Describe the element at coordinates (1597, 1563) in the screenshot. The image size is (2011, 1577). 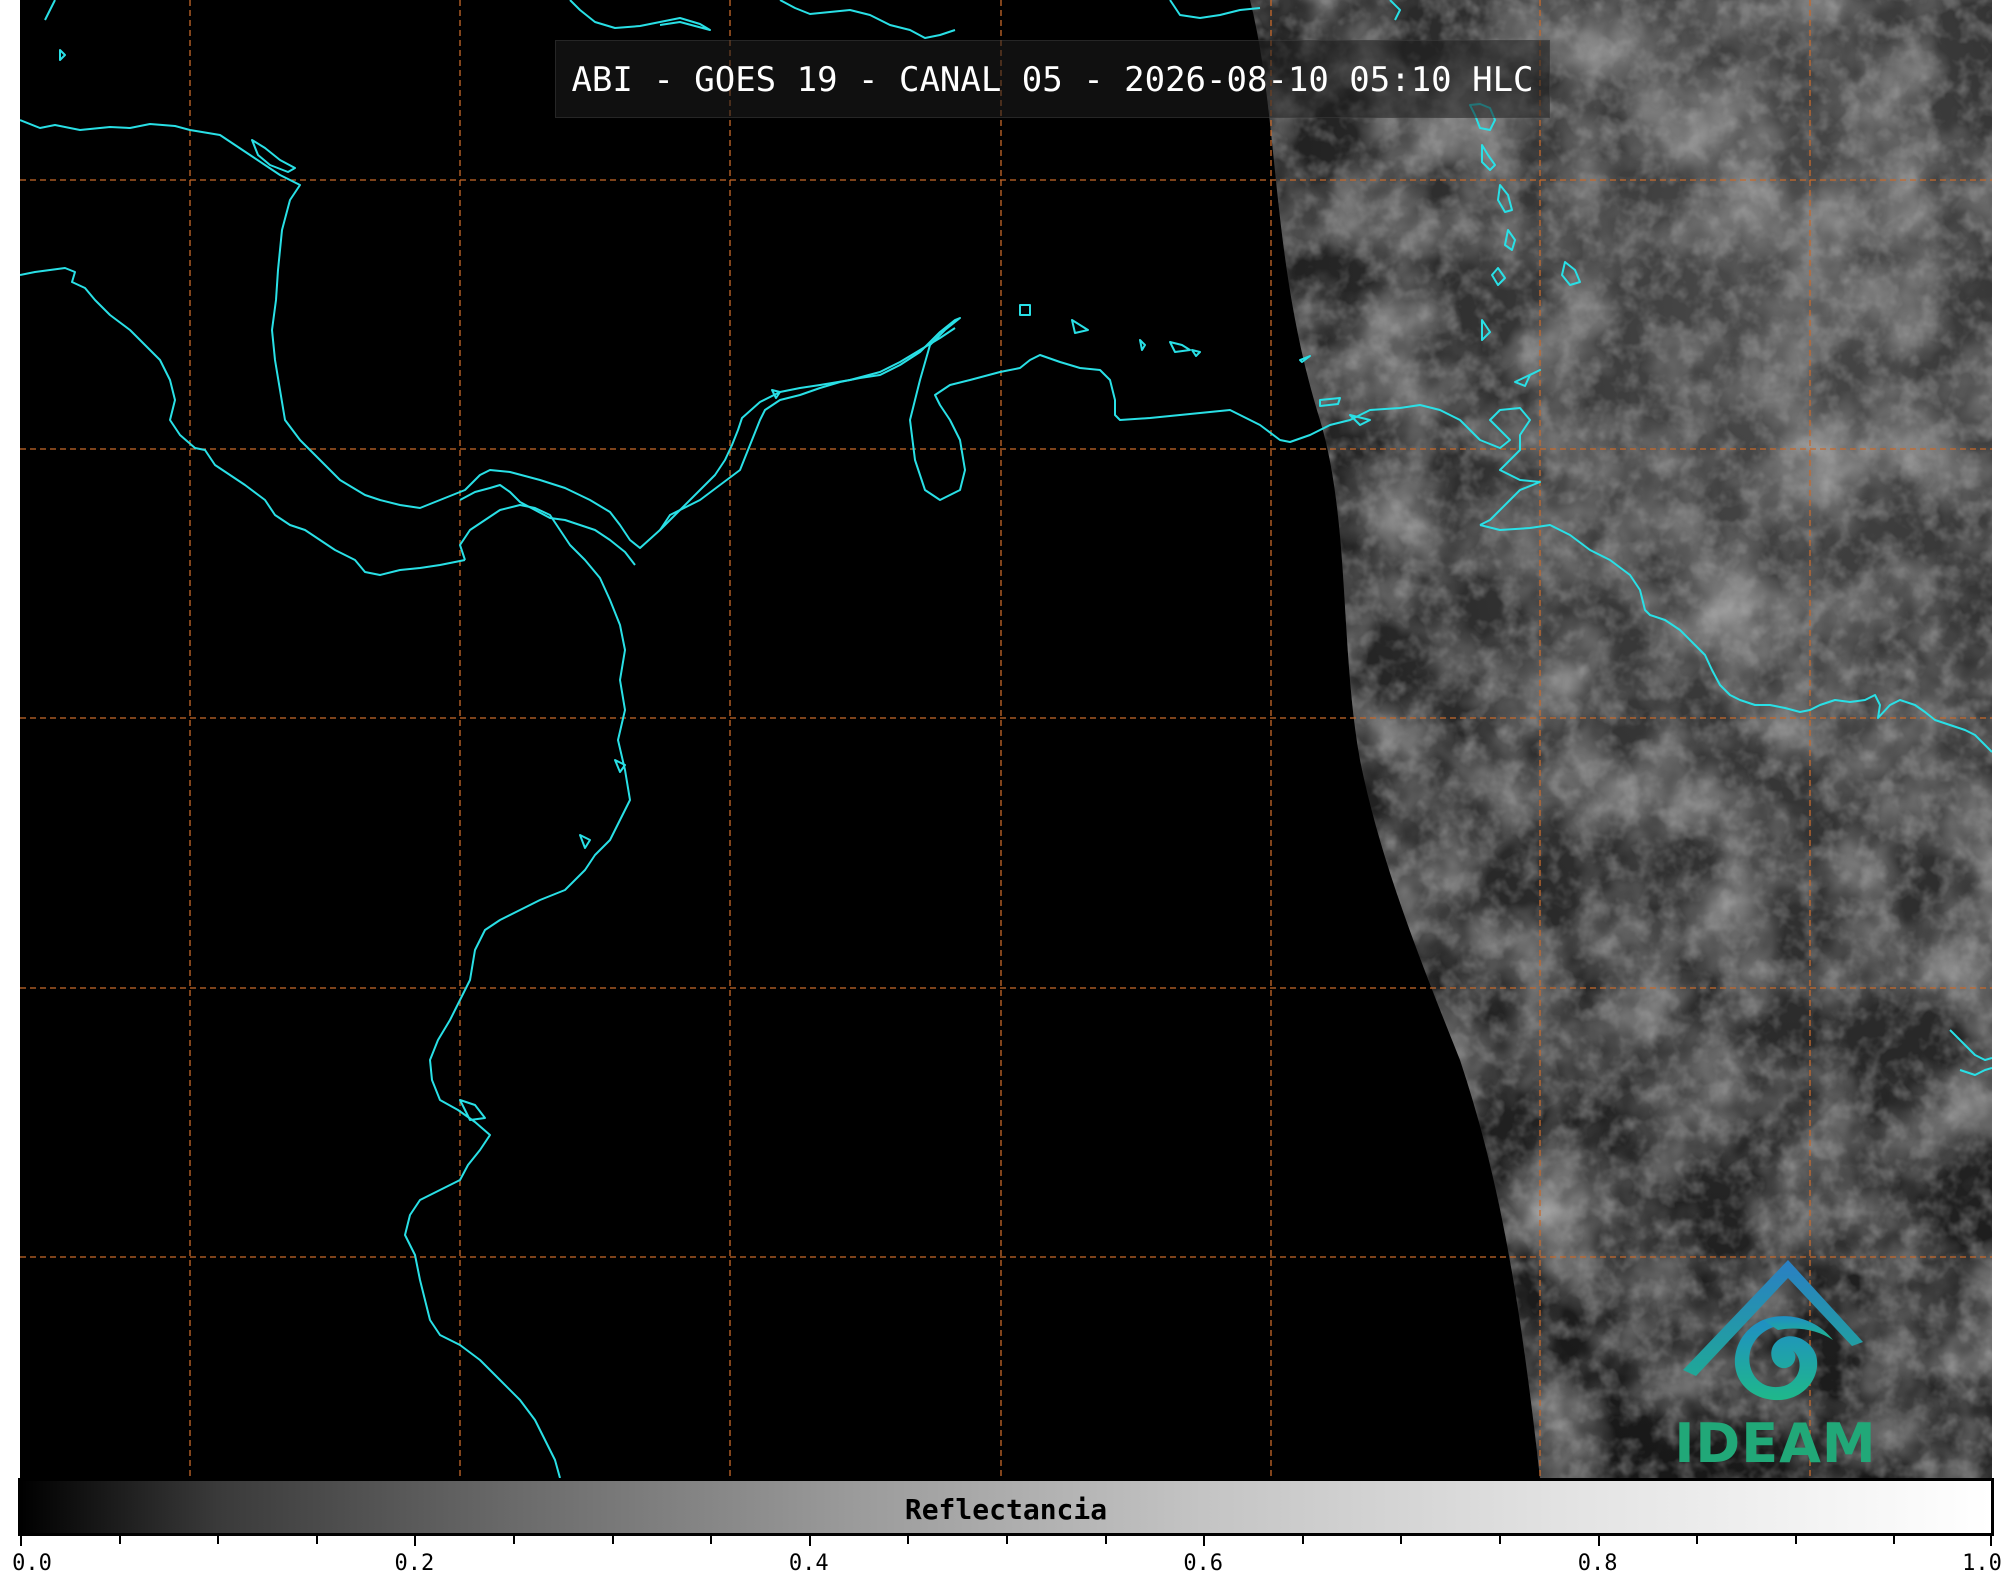
I see `colorbar-tick-label: 0.8` at that location.